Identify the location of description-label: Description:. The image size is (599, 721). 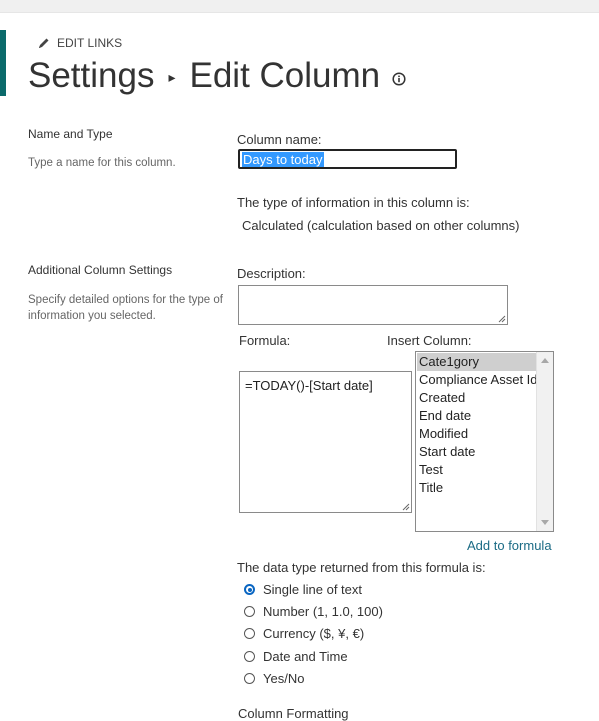
(271, 273).